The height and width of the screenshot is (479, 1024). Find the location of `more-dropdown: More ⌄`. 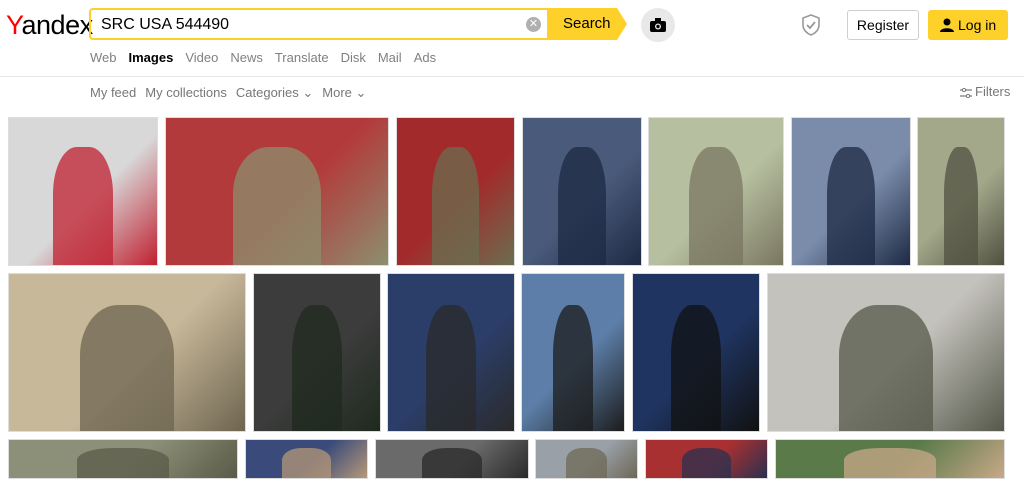

more-dropdown: More ⌄ is located at coordinates (344, 93).